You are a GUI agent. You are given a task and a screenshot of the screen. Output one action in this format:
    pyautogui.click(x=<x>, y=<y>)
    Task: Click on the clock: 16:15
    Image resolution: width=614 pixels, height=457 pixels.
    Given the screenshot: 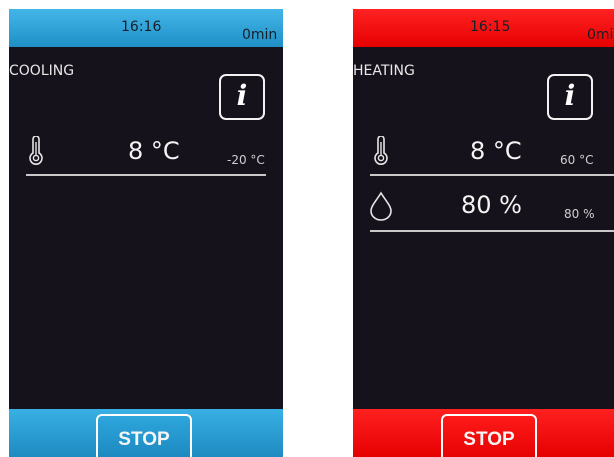 What is the action you would take?
    pyautogui.click(x=490, y=27)
    